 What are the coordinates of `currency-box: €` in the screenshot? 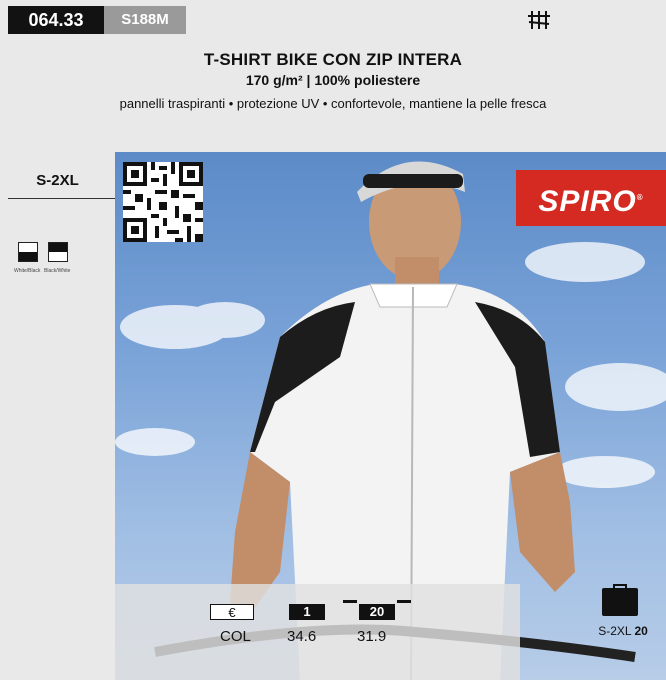 It's located at (232, 612).